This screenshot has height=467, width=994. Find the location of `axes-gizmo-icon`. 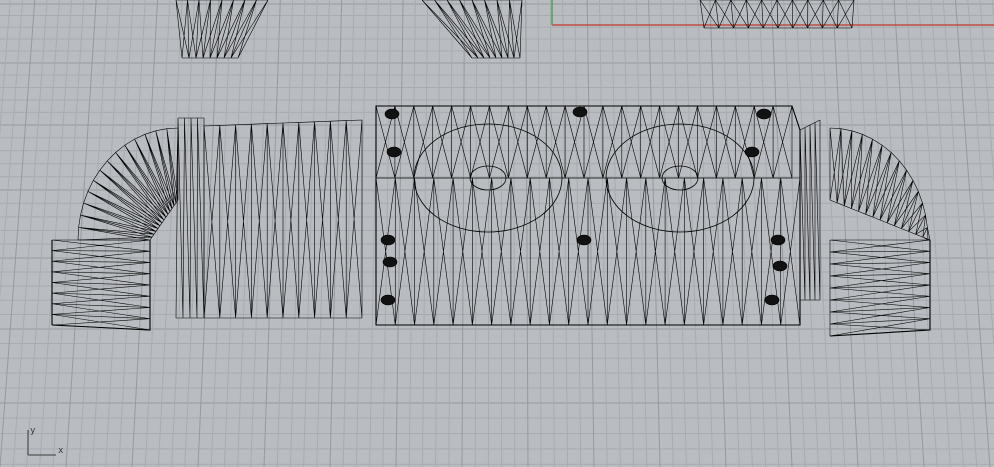

axes-gizmo-icon is located at coordinates (41, 443).